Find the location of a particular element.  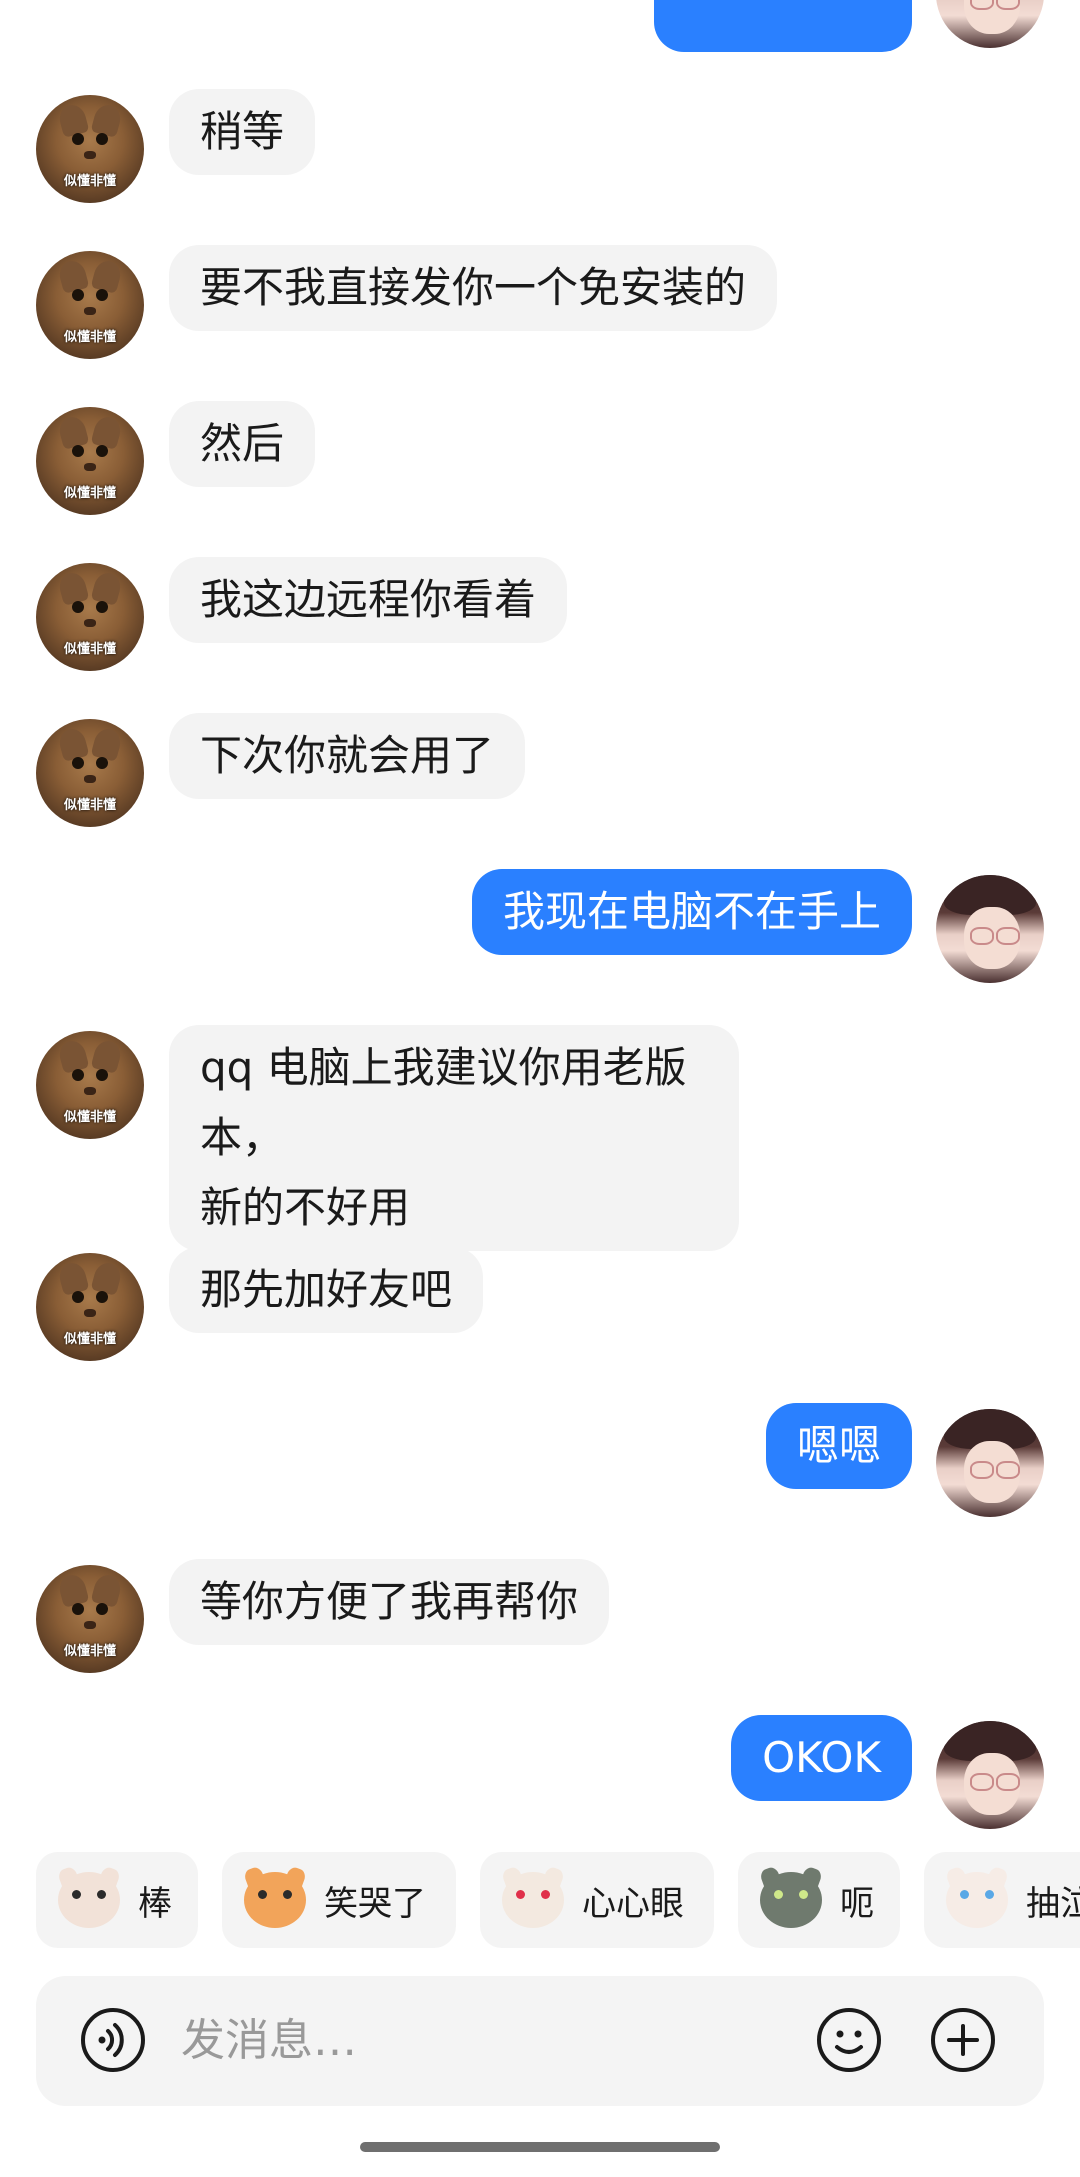

message-row-incoming: 似懂非懂 等你方便了我再帮你 is located at coordinates (540, 1622).